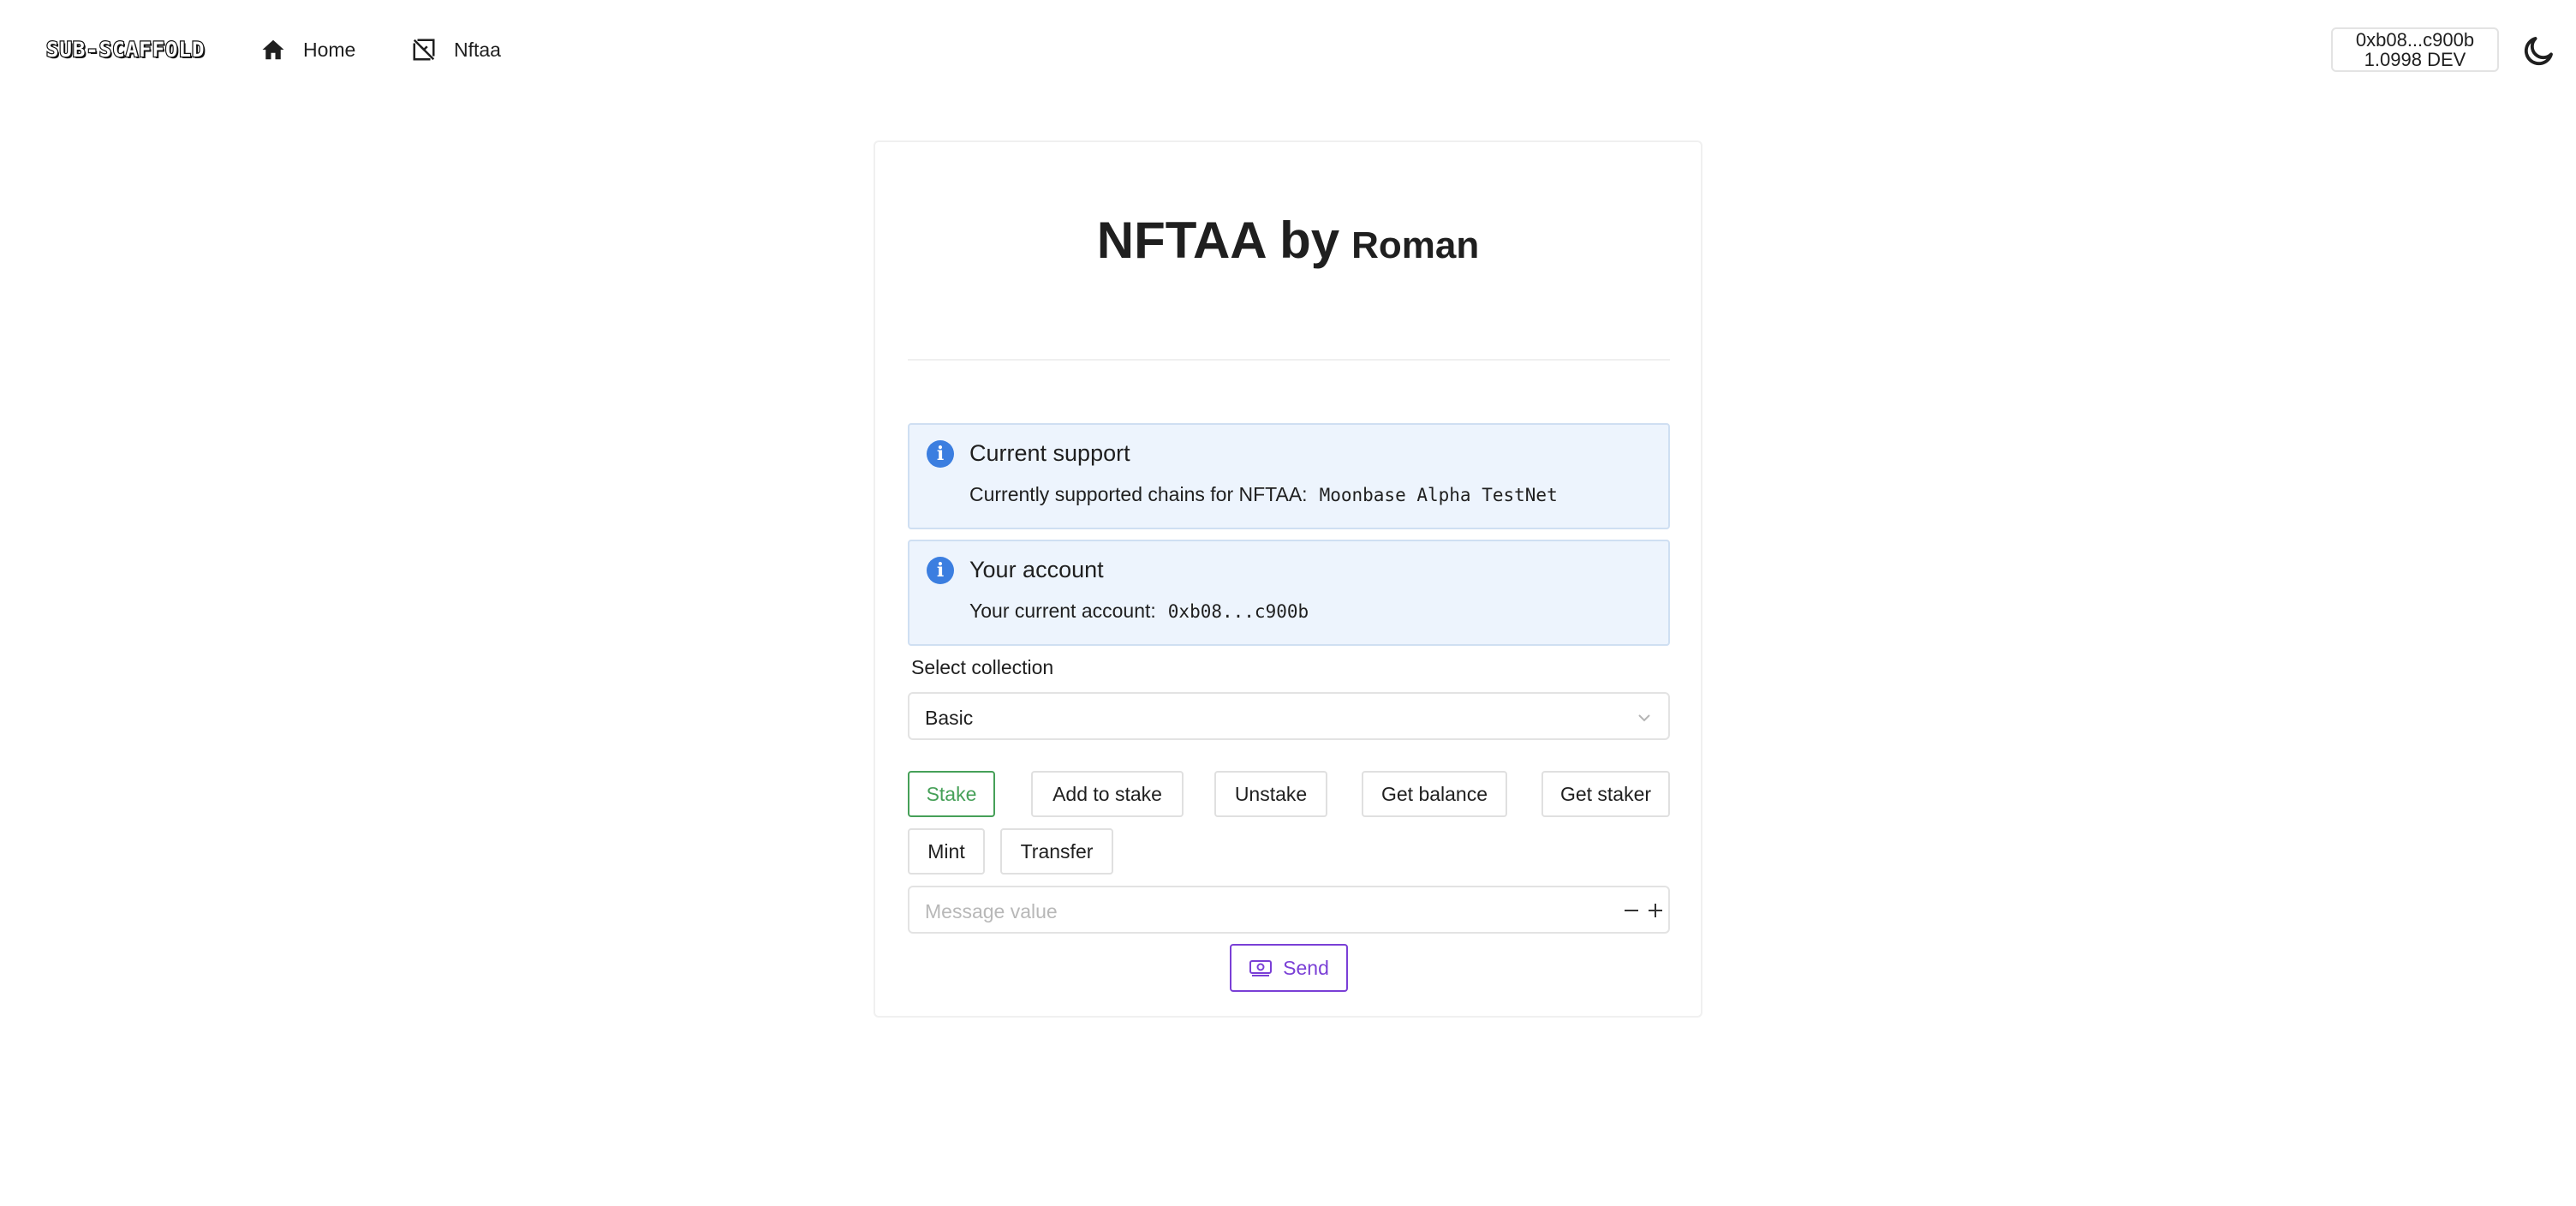 Image resolution: width=2576 pixels, height=1206 pixels. I want to click on get-staker-button: Get staker, so click(1605, 794).